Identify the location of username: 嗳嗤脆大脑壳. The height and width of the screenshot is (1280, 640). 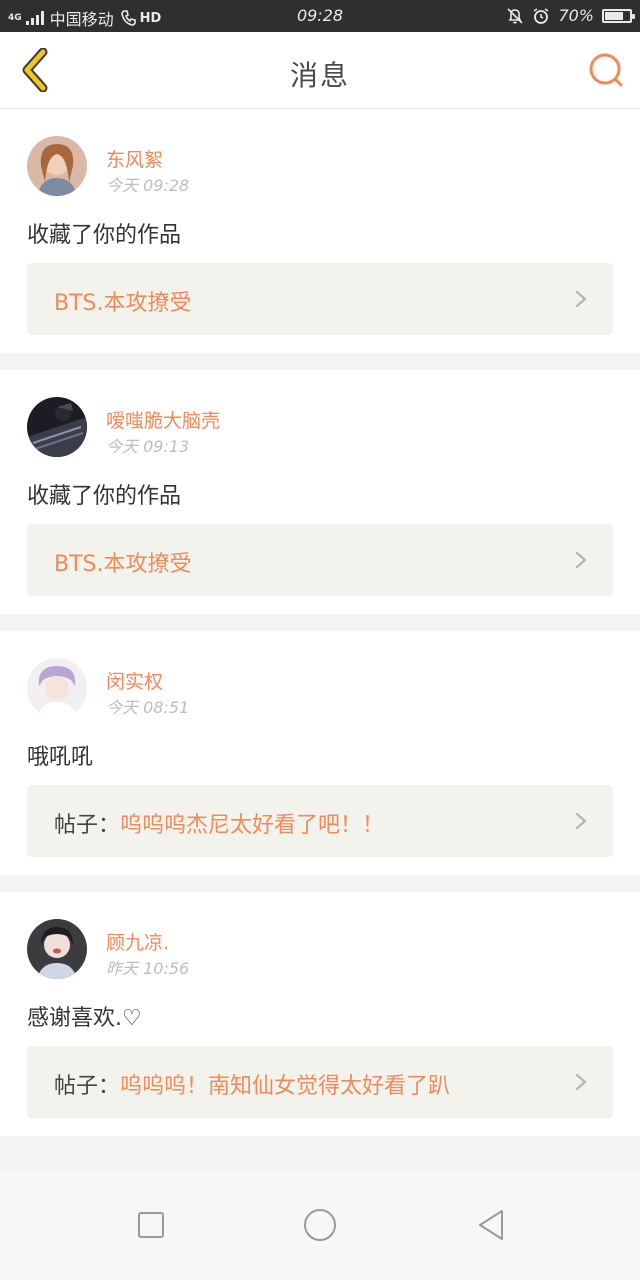
(163, 419).